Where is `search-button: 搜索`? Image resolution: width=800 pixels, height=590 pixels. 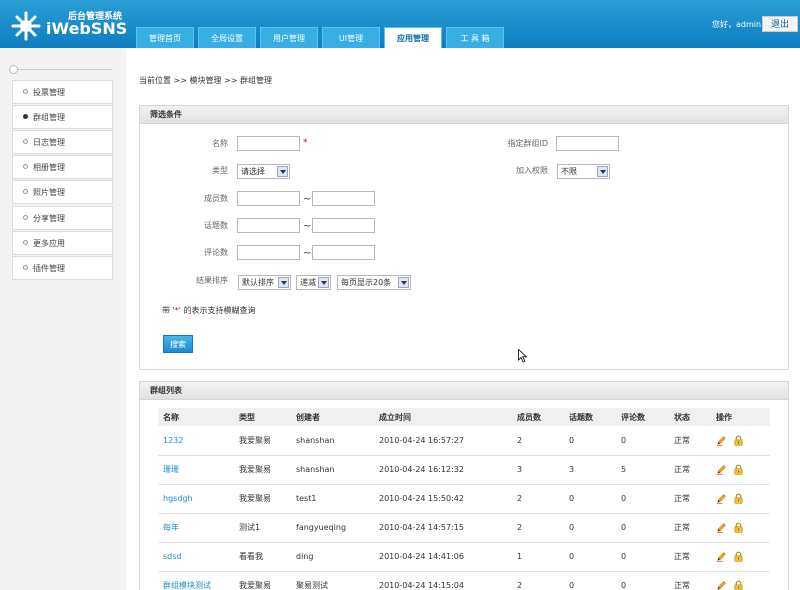 search-button: 搜索 is located at coordinates (178, 344).